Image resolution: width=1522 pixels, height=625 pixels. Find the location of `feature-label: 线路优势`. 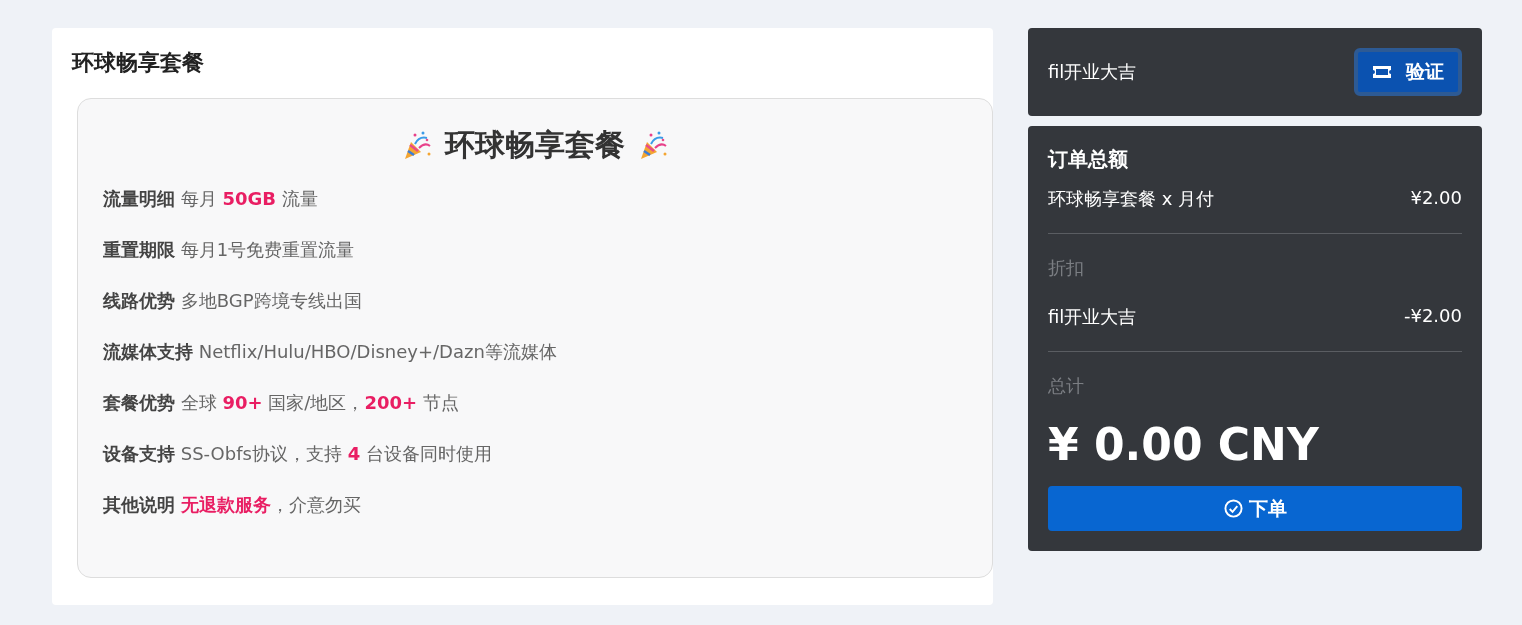

feature-label: 线路优势 is located at coordinates (139, 300).